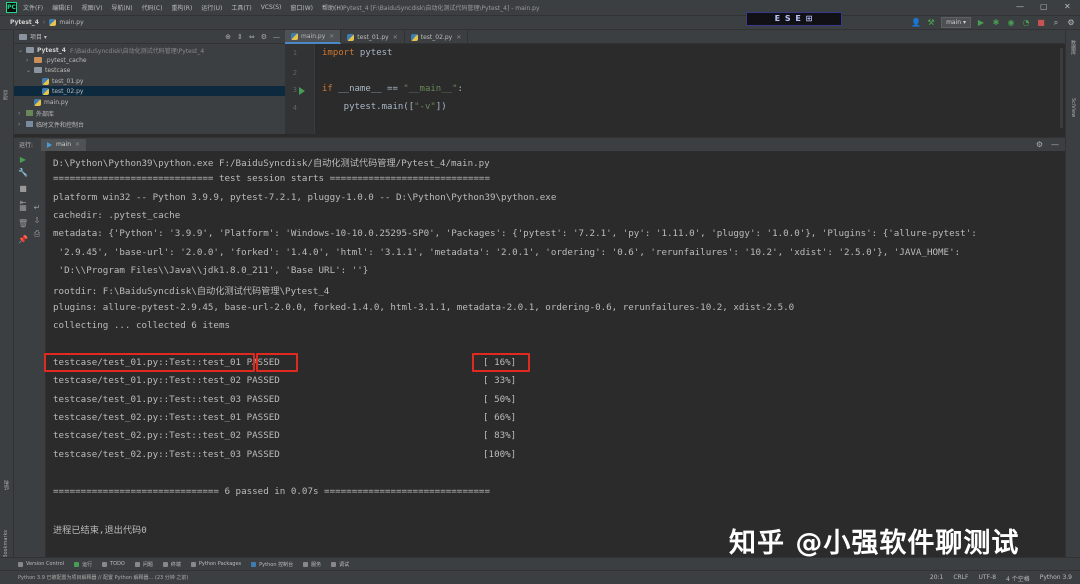  I want to click on menu-vcs: VCS(S), so click(271, 7).